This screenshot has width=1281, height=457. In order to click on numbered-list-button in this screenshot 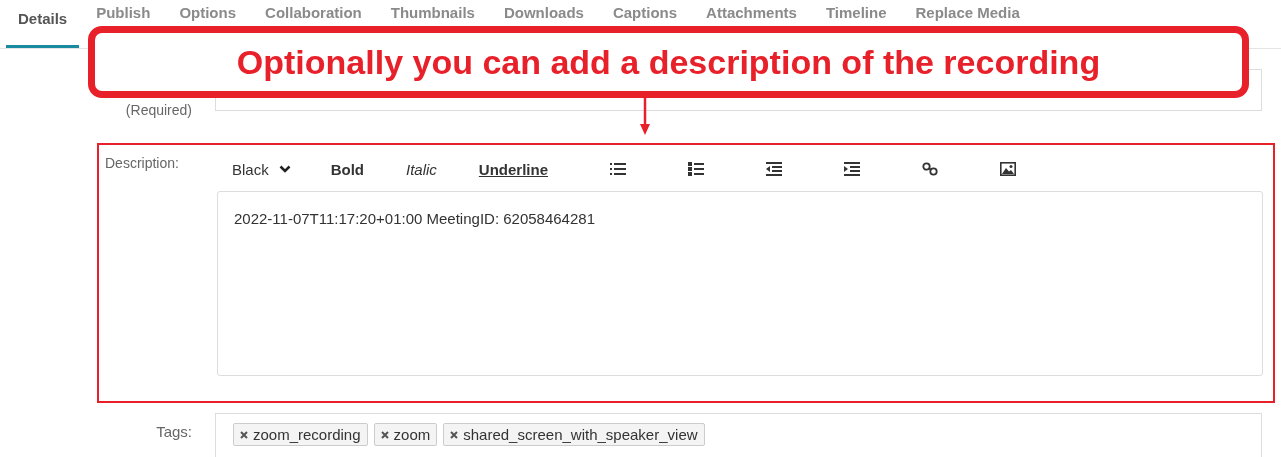, I will do `click(696, 169)`.